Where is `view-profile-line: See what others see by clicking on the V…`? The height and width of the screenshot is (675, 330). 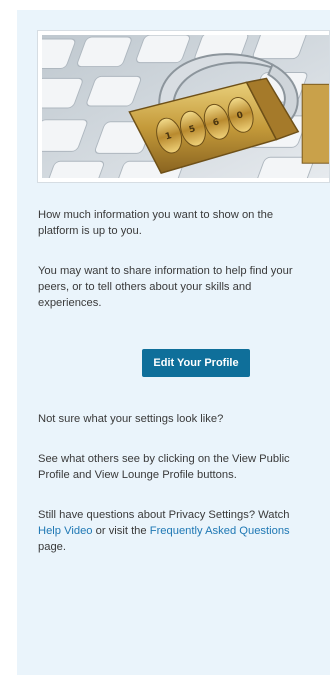
view-profile-line: See what others see by clicking on the V… is located at coordinates (164, 459).